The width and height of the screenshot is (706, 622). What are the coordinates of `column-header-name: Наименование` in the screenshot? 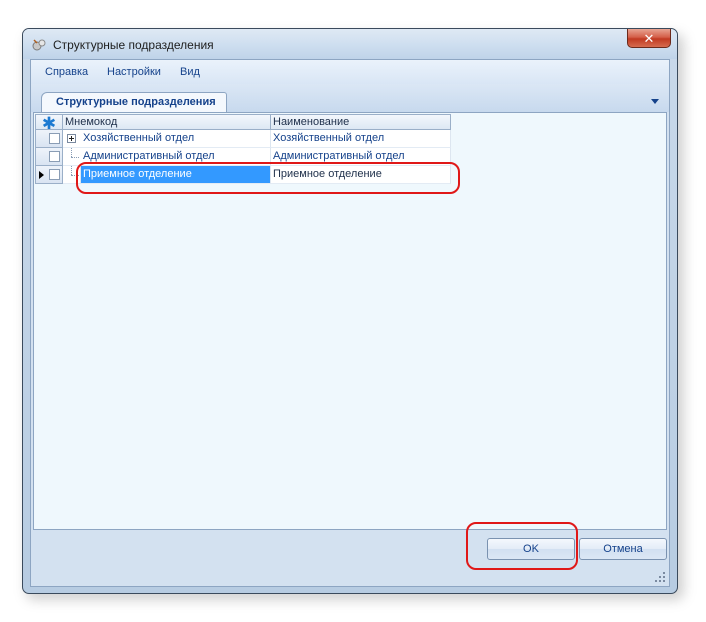 It's located at (361, 122).